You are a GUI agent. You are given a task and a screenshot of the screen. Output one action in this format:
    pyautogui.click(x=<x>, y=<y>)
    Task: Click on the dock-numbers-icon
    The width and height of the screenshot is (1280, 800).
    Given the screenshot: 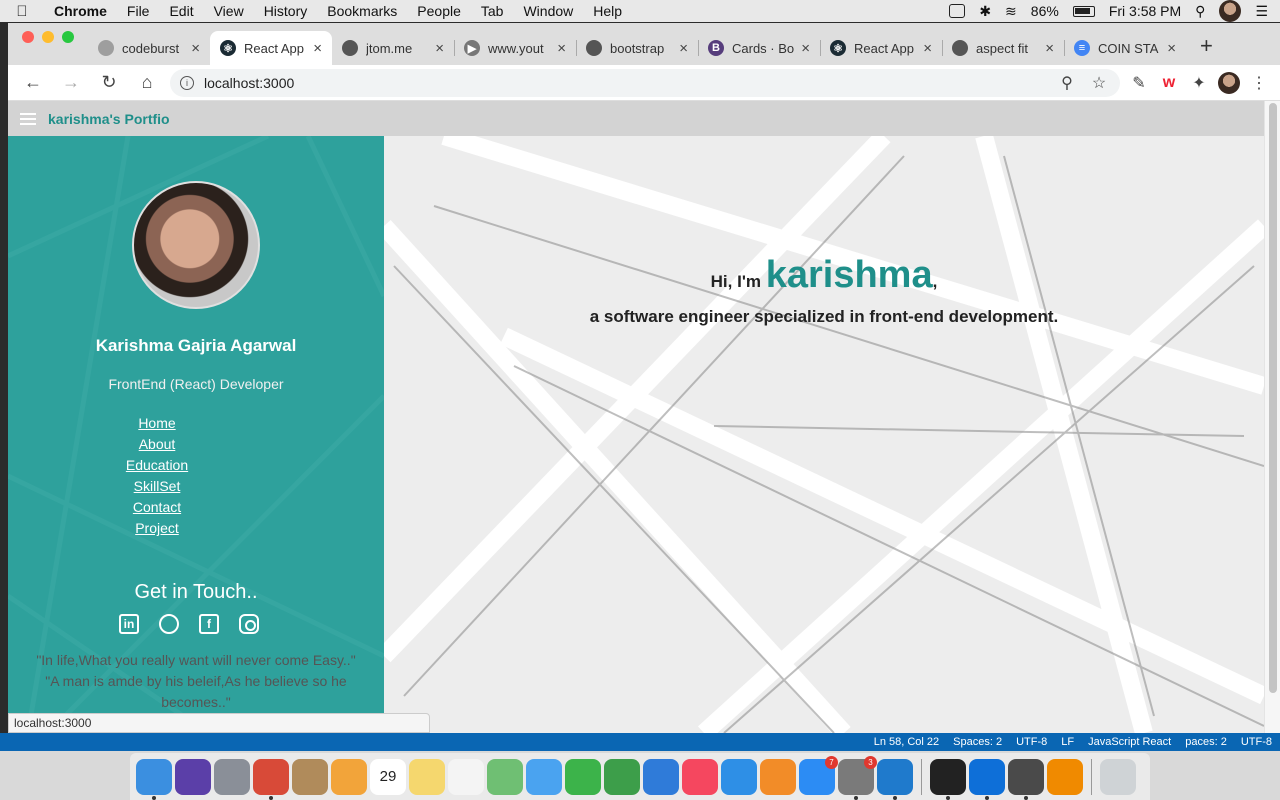 What is the action you would take?
    pyautogui.click(x=622, y=776)
    